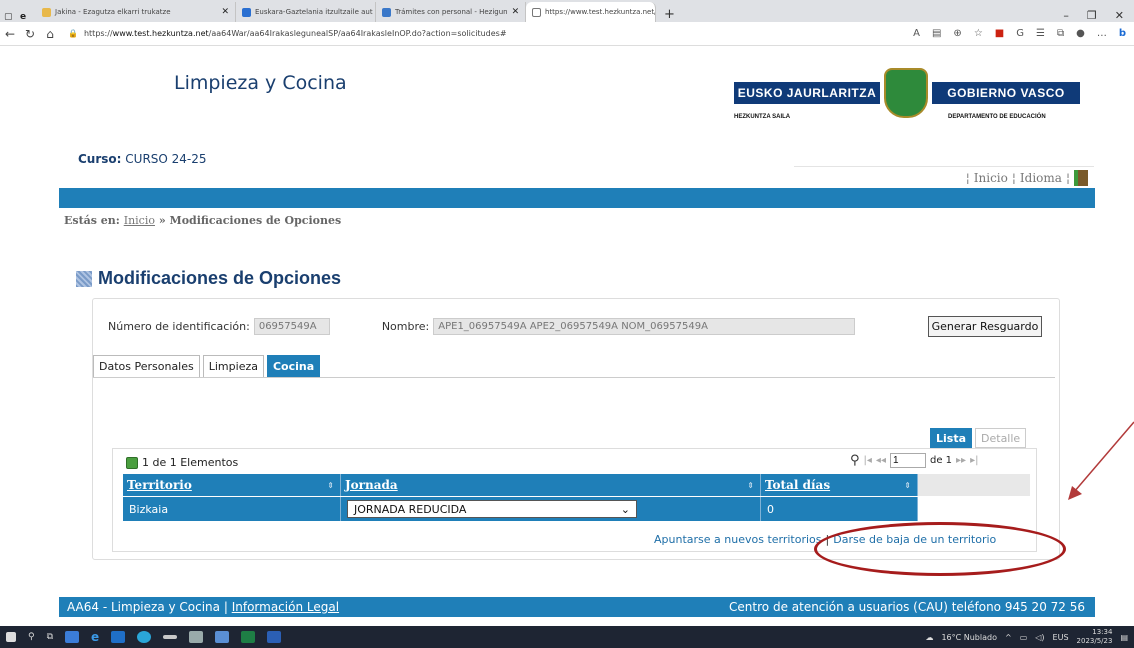  I want to click on col-jornada: Jornada ⇕, so click(551, 485).